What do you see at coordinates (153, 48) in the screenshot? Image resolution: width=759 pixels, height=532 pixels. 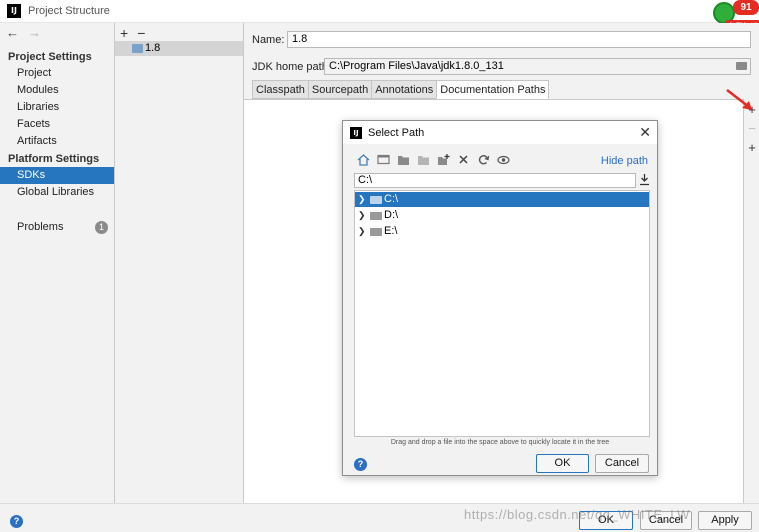 I see `sdk-item-label: 1.8` at bounding box center [153, 48].